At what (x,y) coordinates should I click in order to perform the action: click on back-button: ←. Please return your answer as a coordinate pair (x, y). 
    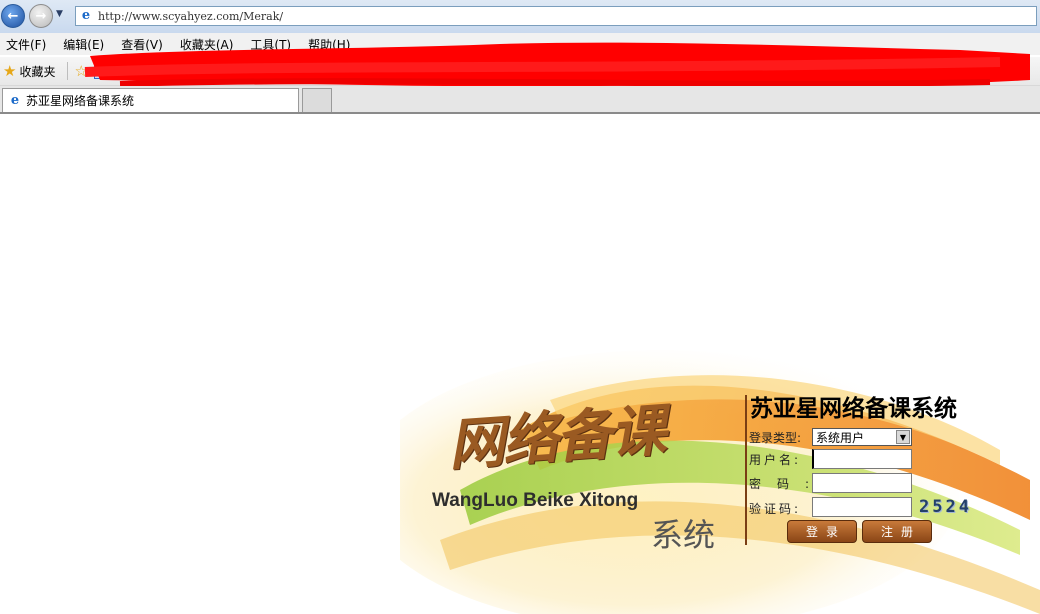
    Looking at the image, I should click on (13, 16).